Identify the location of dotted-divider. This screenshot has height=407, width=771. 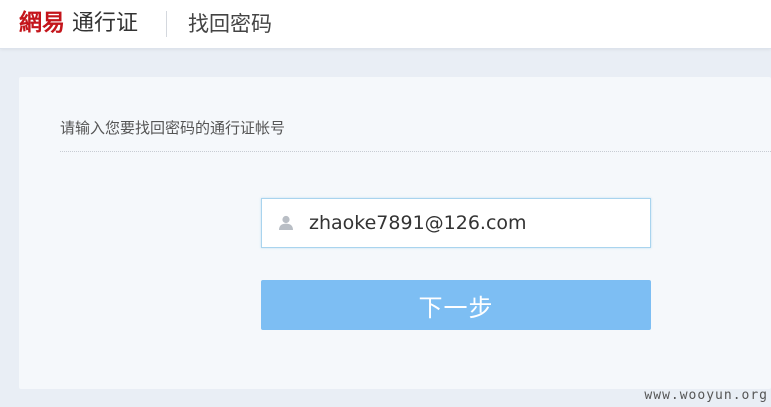
(415, 151).